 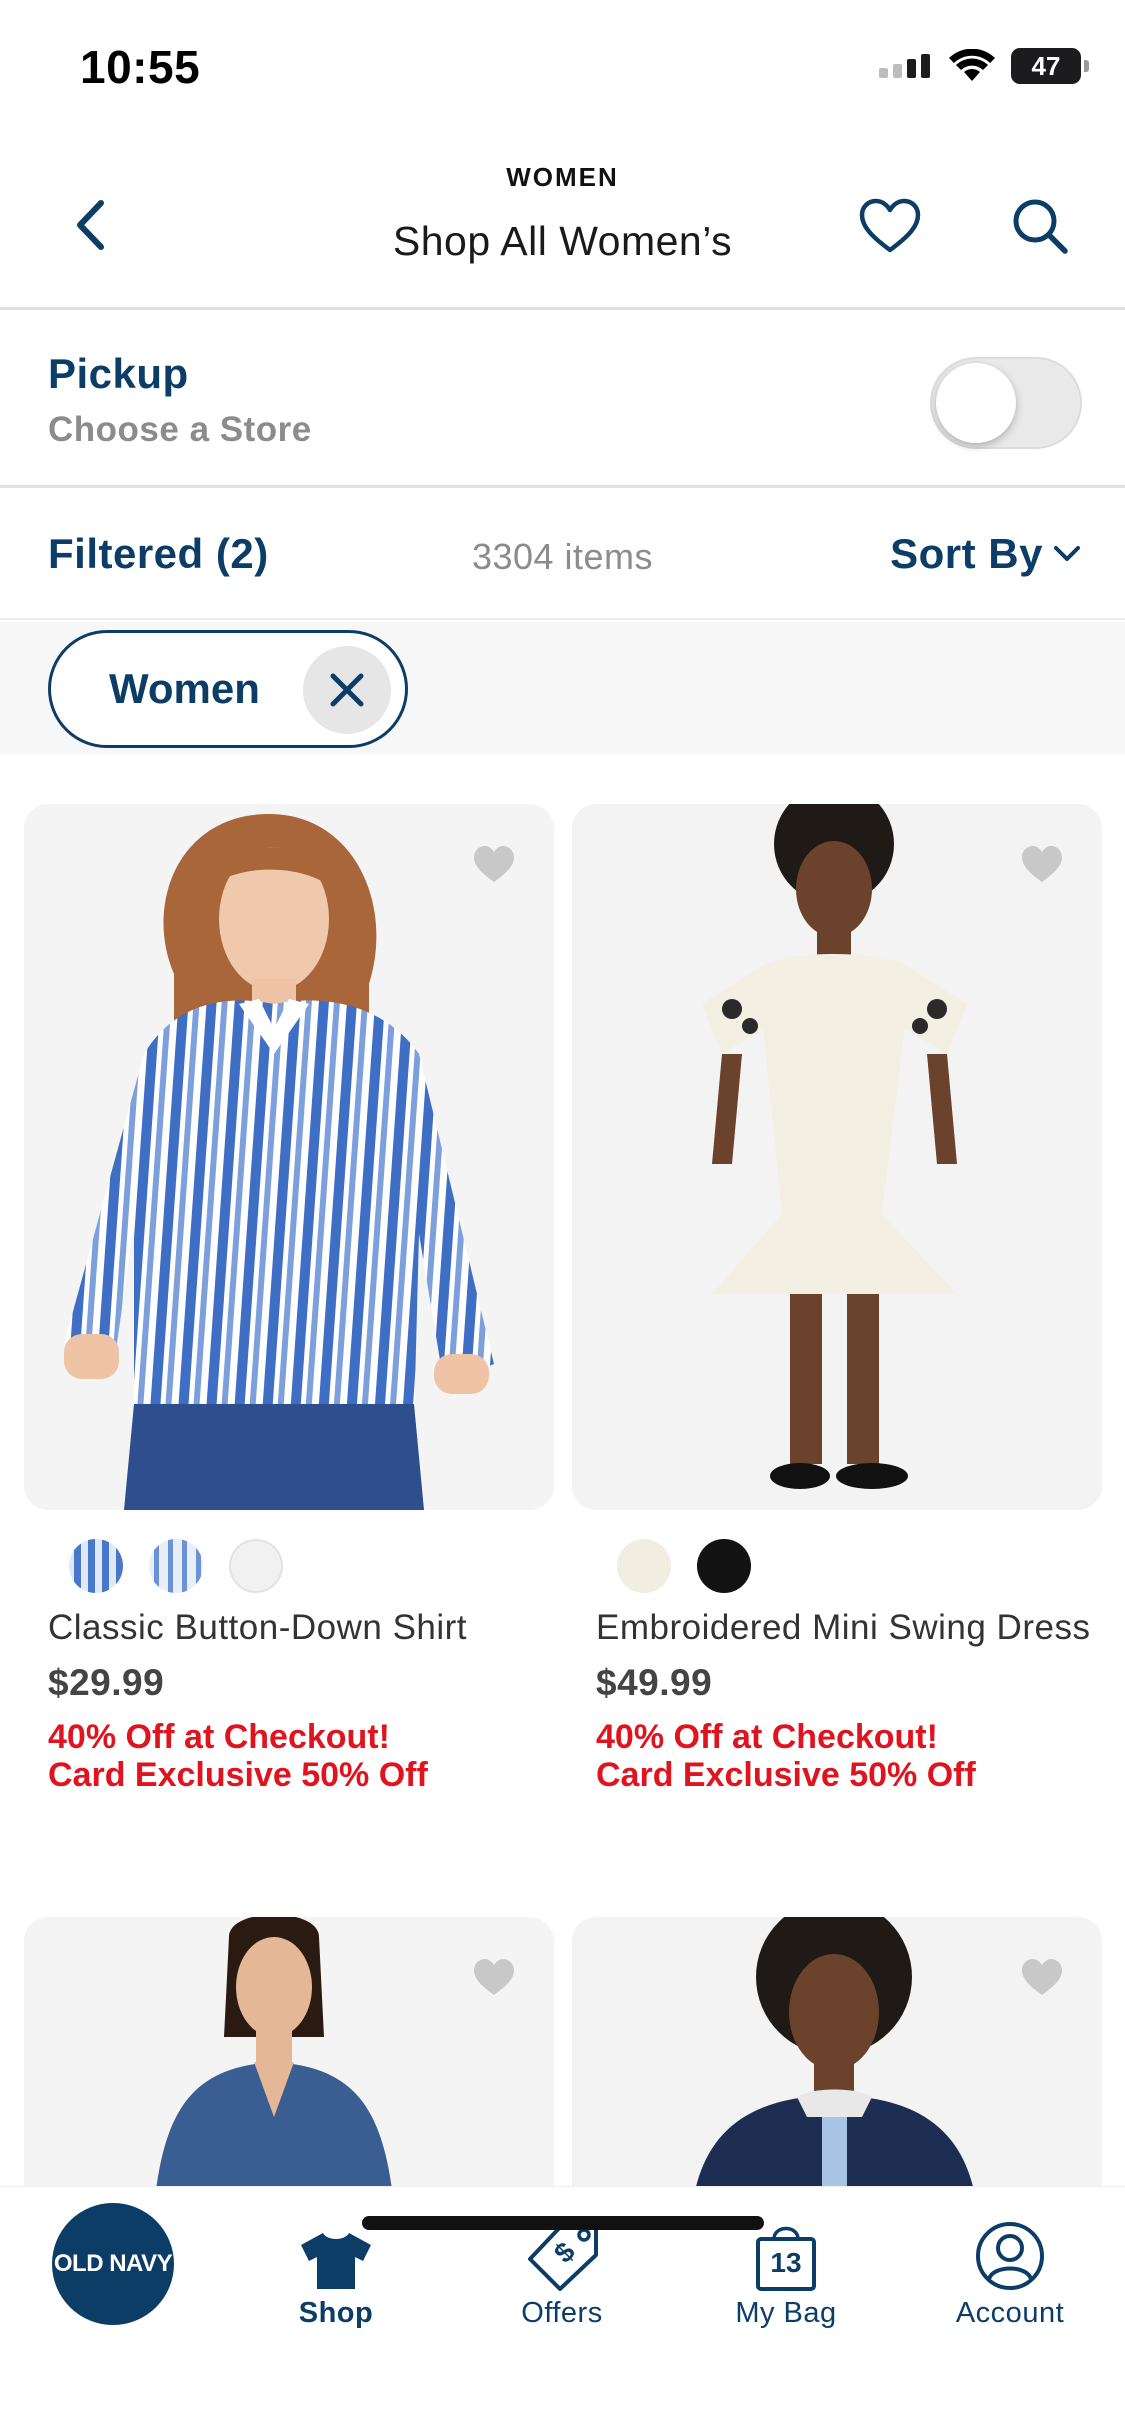 I want to click on bag-count-badge: 13, so click(x=786, y=2262).